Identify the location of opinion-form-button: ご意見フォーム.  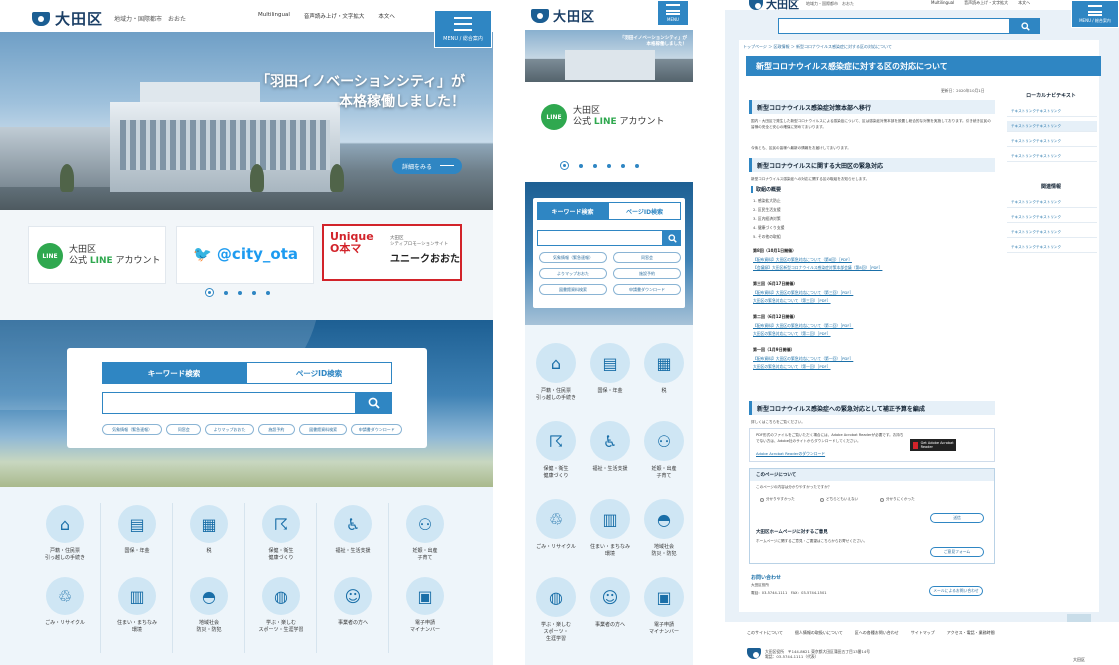
(957, 552).